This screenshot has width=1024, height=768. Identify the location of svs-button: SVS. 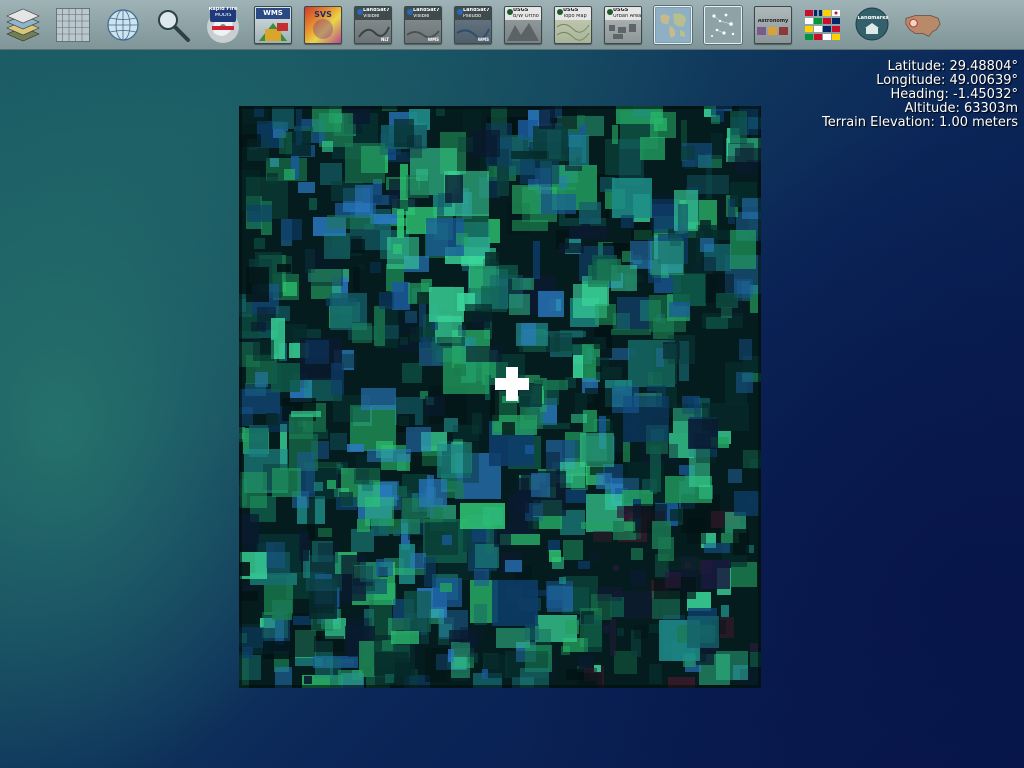
(323, 24).